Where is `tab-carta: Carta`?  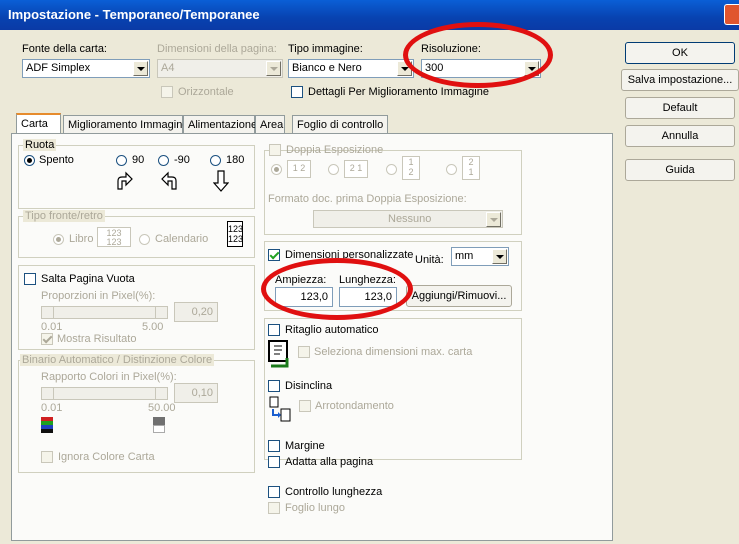
tab-carta: Carta is located at coordinates (38, 123).